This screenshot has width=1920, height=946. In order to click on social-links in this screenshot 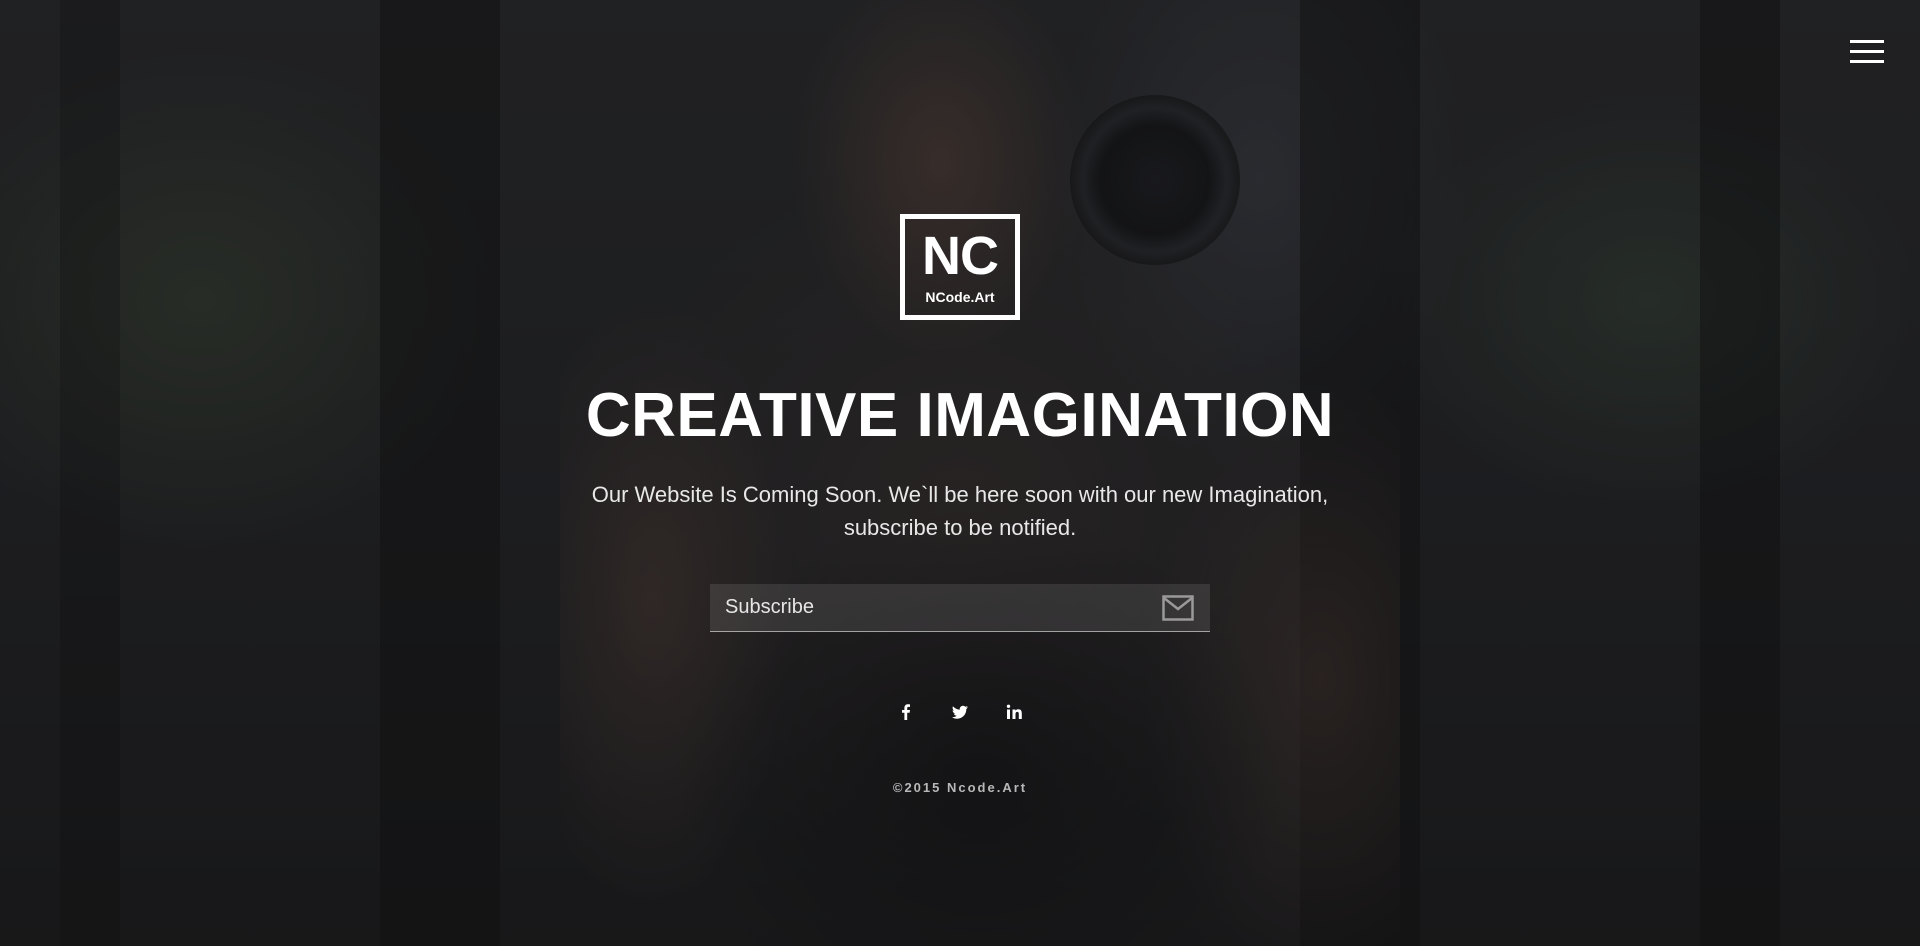, I will do `click(960, 712)`.